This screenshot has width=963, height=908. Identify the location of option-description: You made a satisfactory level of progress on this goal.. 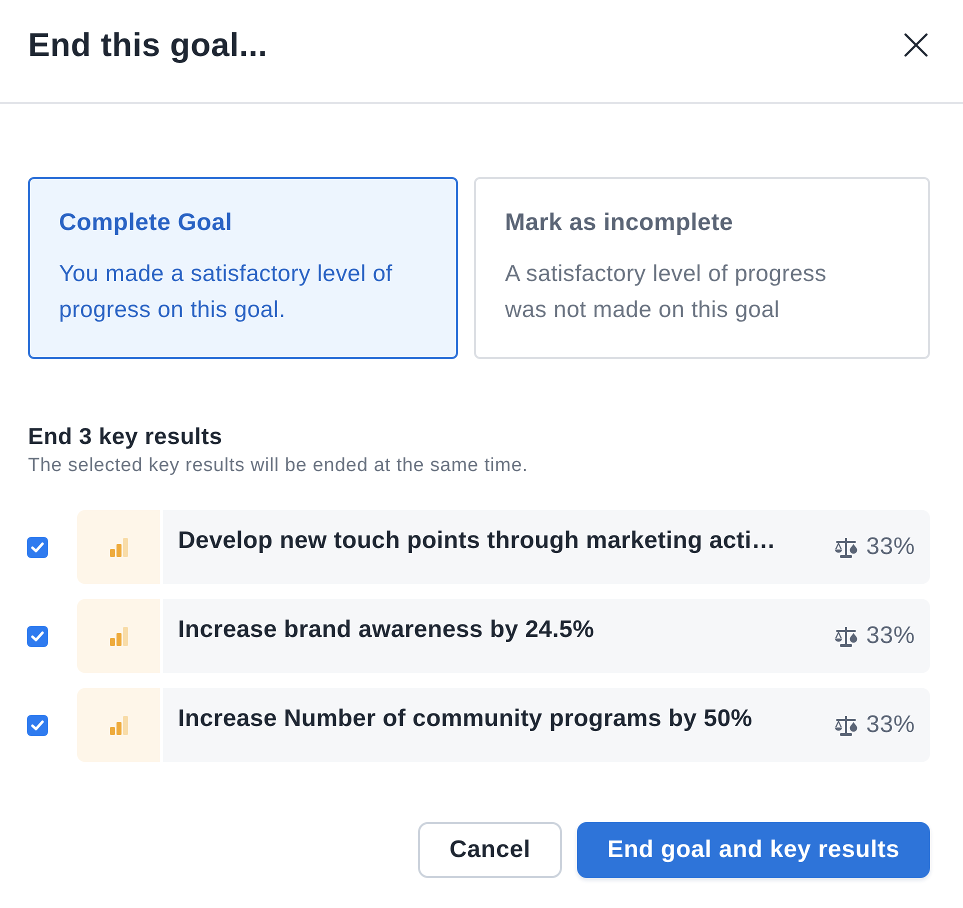
(226, 291).